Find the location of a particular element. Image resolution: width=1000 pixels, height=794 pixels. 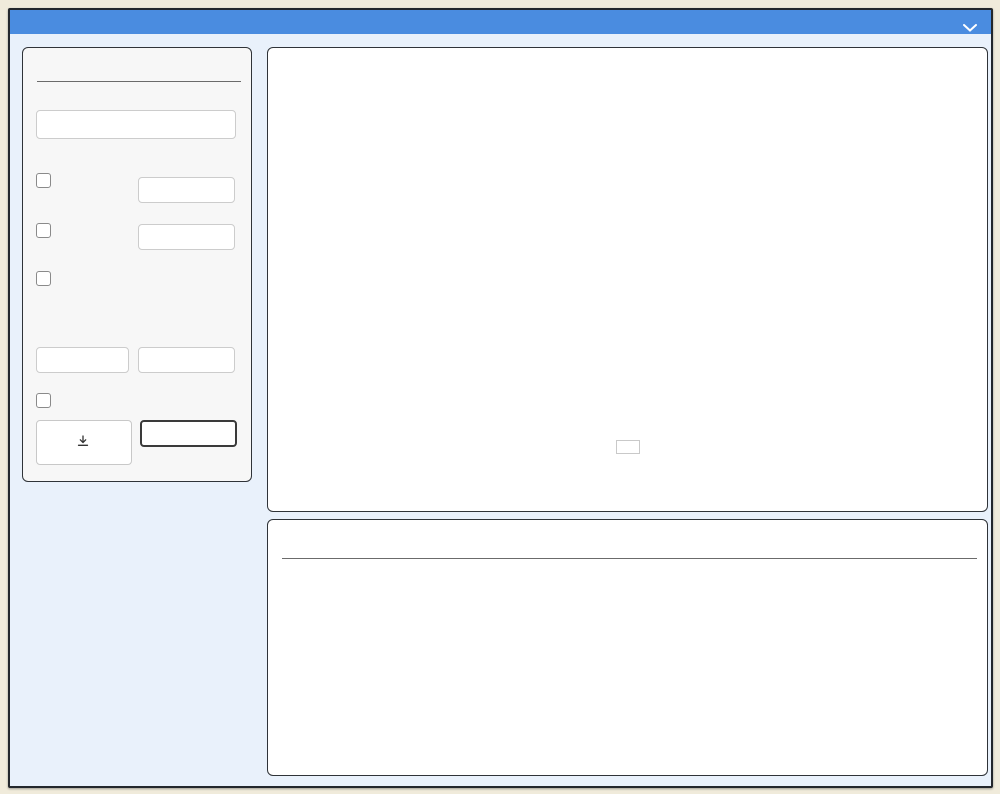

title-input is located at coordinates (136, 124).